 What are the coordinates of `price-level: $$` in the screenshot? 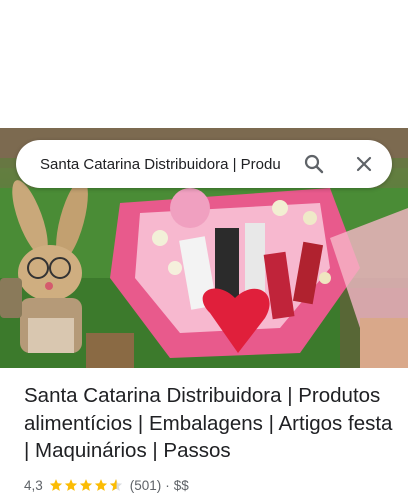 It's located at (181, 485).